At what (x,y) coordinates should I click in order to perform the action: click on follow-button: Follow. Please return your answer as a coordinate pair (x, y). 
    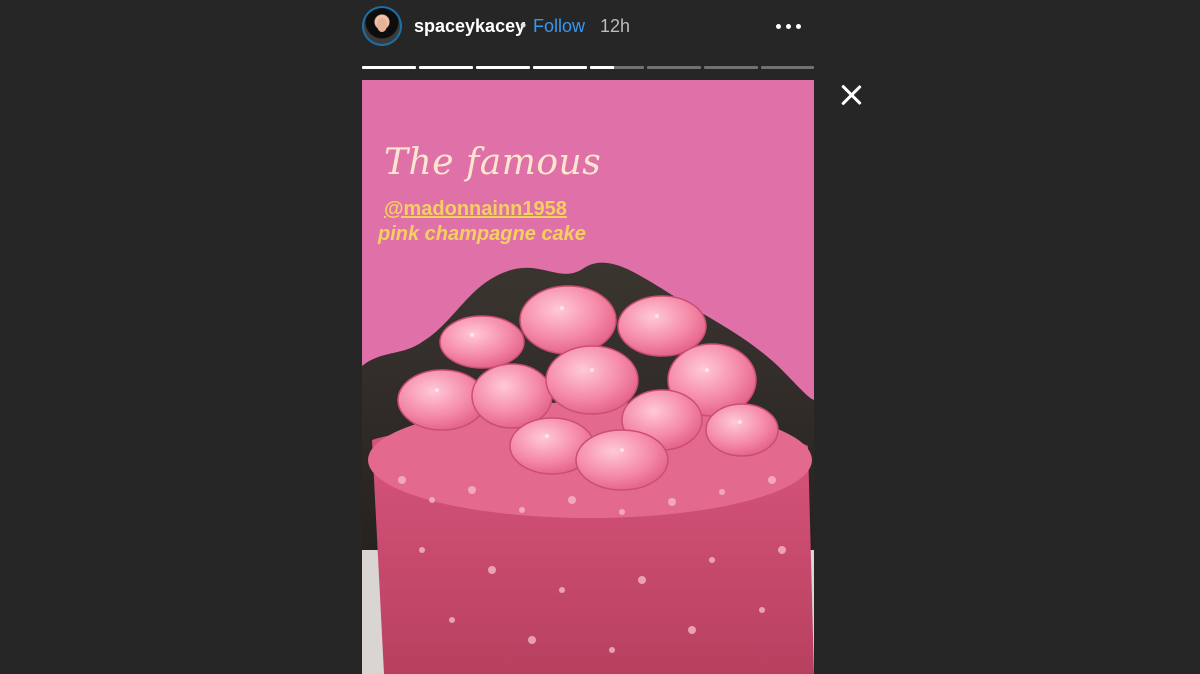
    Looking at the image, I should click on (559, 26).